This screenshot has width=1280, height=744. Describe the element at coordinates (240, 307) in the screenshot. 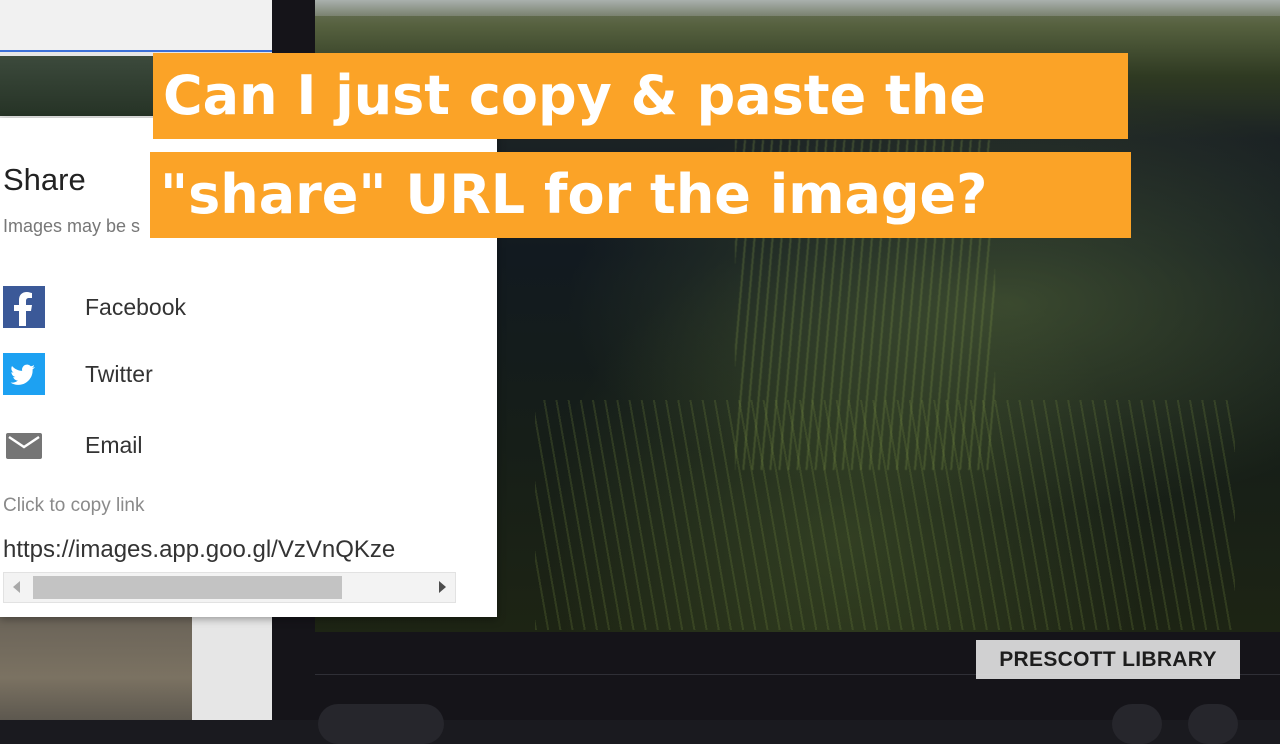

I see `share-option-facebook: Facebook` at that location.